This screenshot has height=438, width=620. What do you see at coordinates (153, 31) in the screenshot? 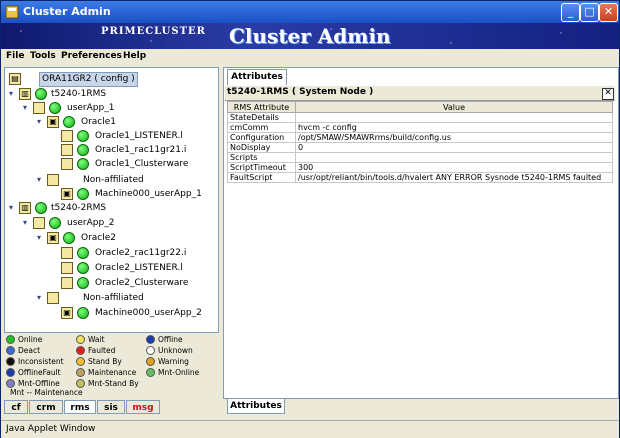
I see `brand-logo: PRIMECLUSTER` at bounding box center [153, 31].